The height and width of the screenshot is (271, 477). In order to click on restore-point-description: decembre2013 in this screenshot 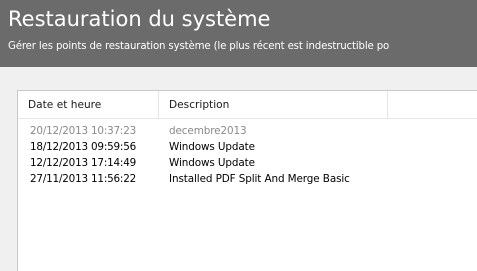, I will do `click(208, 131)`.